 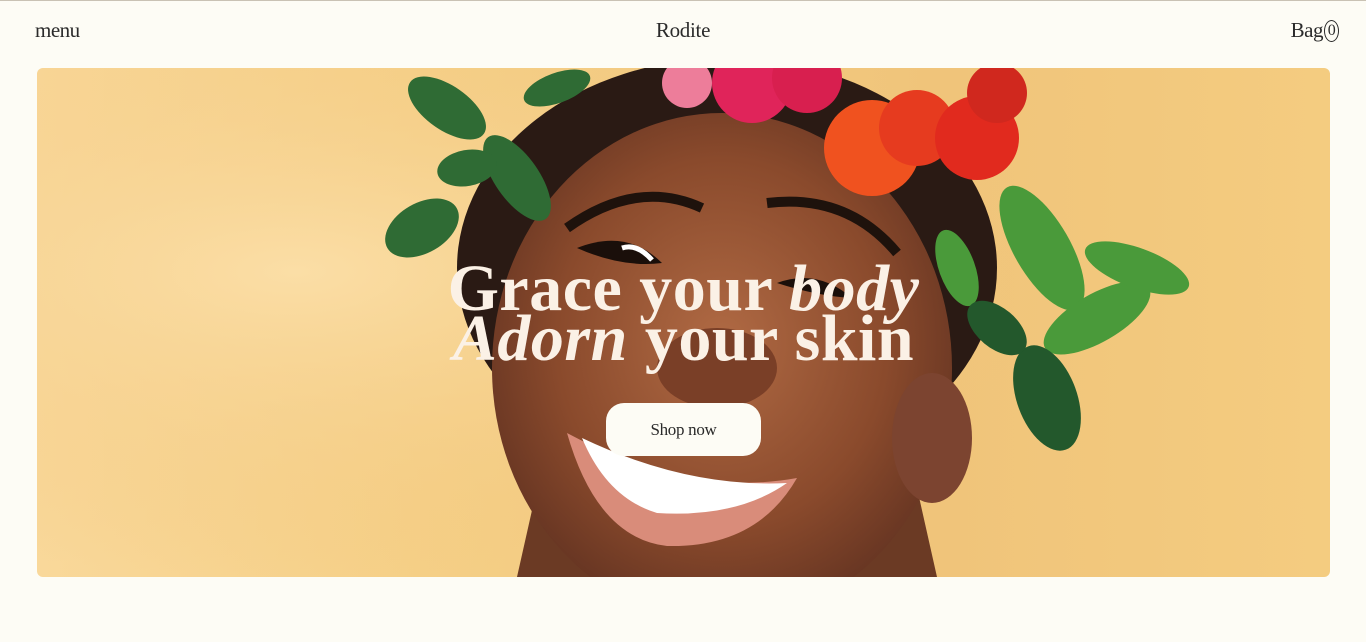 I want to click on bag-button: Bag 0, so click(x=1315, y=30).